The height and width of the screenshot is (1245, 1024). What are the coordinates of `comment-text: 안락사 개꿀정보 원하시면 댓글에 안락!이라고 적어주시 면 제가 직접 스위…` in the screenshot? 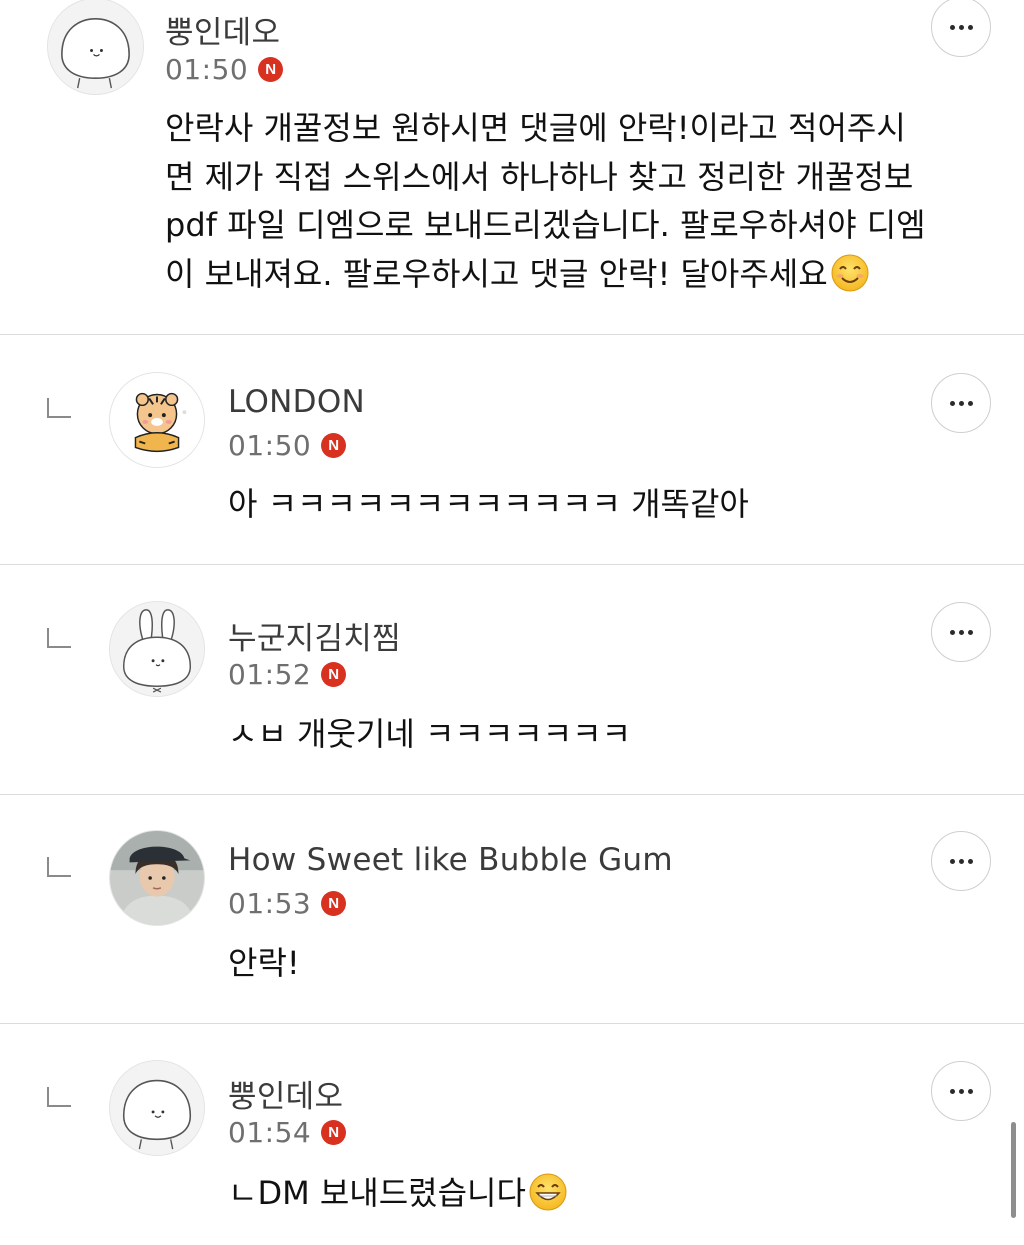 It's located at (575, 201).